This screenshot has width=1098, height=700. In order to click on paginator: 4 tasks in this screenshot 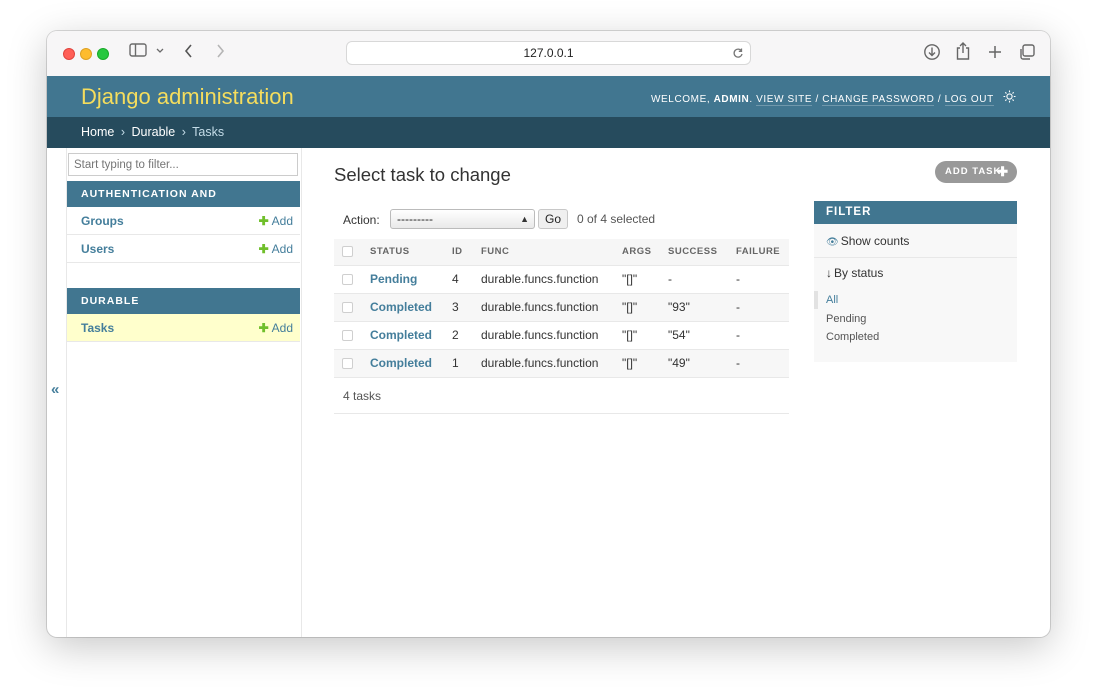, I will do `click(561, 397)`.